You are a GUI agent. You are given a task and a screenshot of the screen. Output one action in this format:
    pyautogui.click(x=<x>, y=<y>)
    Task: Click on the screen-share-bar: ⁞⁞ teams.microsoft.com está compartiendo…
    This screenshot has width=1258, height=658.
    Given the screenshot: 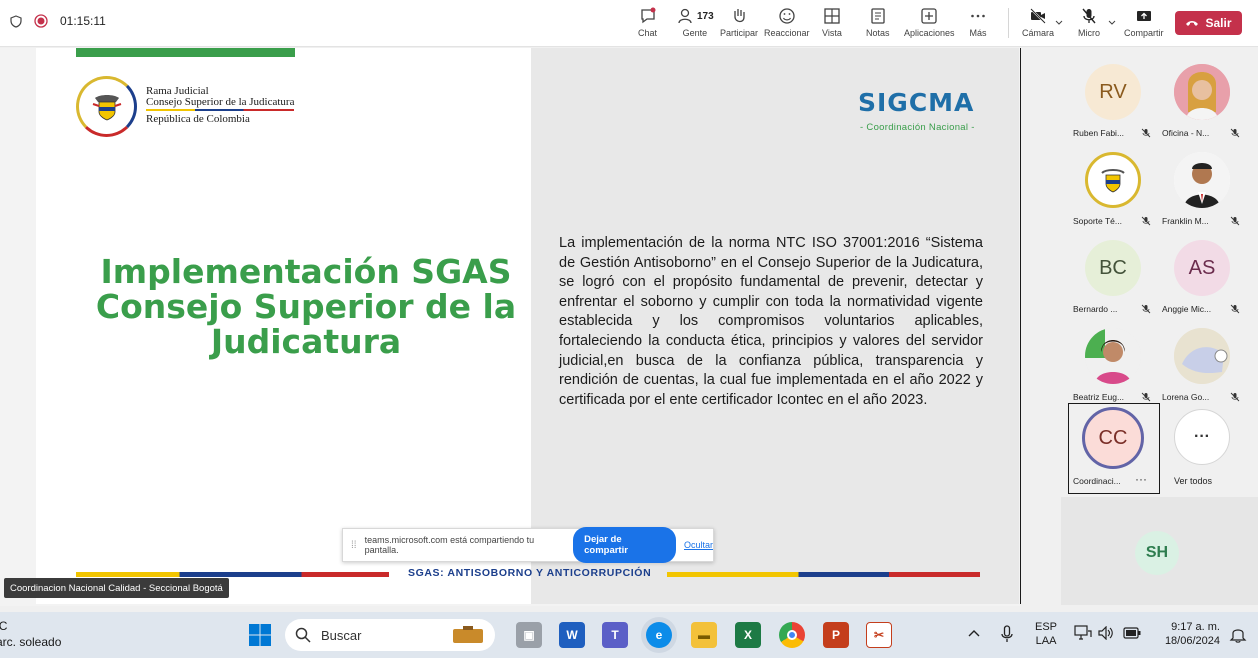 What is the action you would take?
    pyautogui.click(x=528, y=545)
    